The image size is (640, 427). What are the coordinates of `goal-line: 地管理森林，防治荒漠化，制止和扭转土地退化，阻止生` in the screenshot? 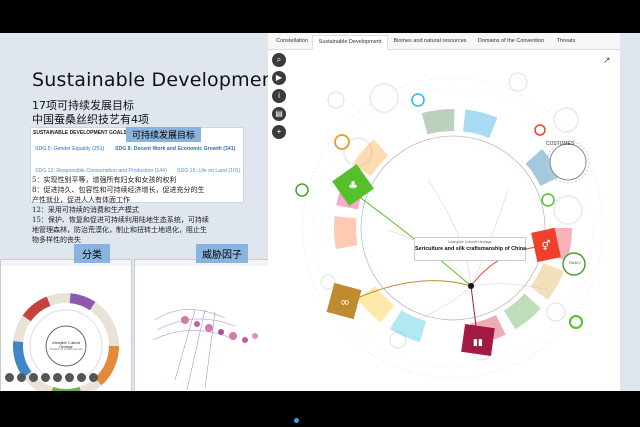 It's located at (119, 230).